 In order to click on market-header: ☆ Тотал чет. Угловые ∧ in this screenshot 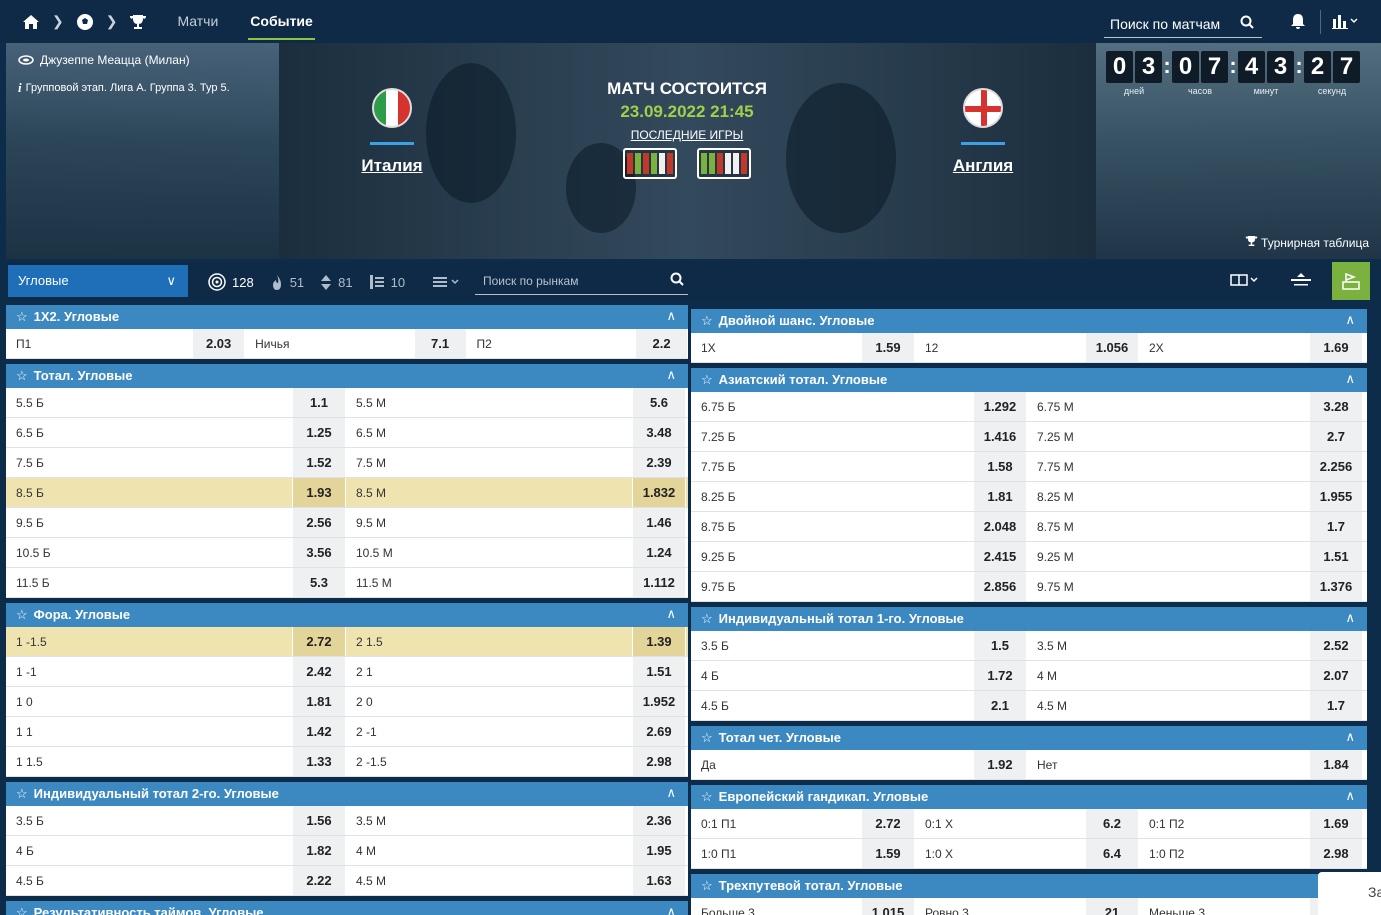, I will do `click(1029, 738)`.